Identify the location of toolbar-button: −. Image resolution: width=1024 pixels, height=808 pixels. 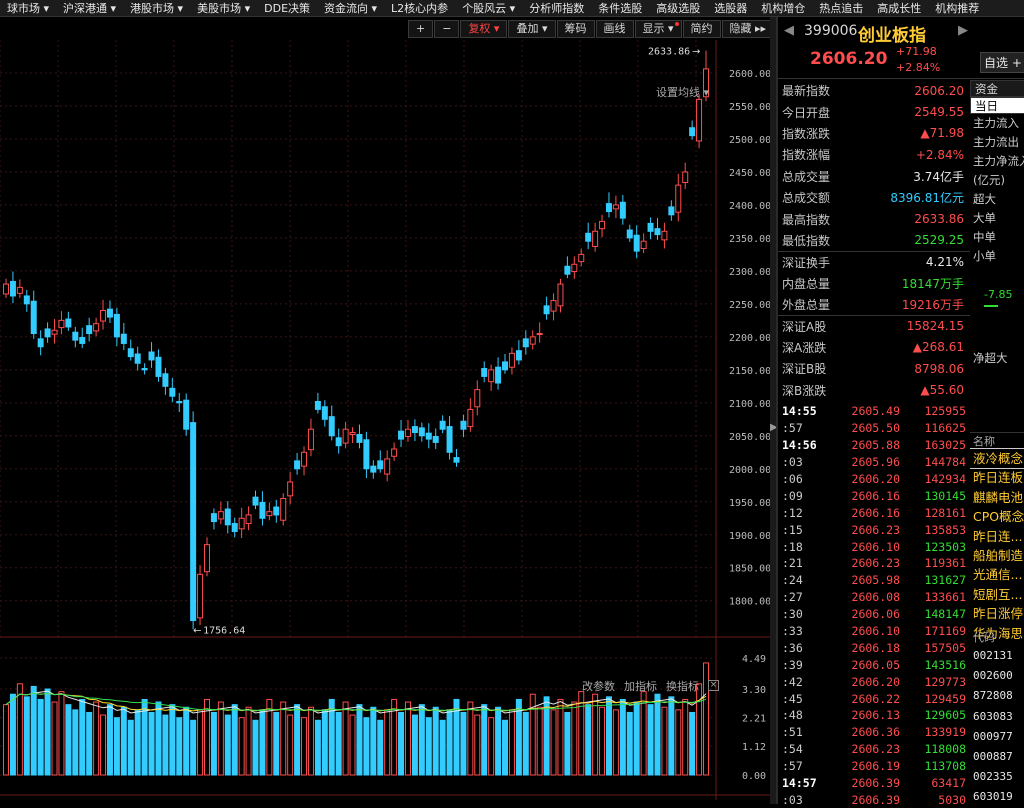
(447, 28).